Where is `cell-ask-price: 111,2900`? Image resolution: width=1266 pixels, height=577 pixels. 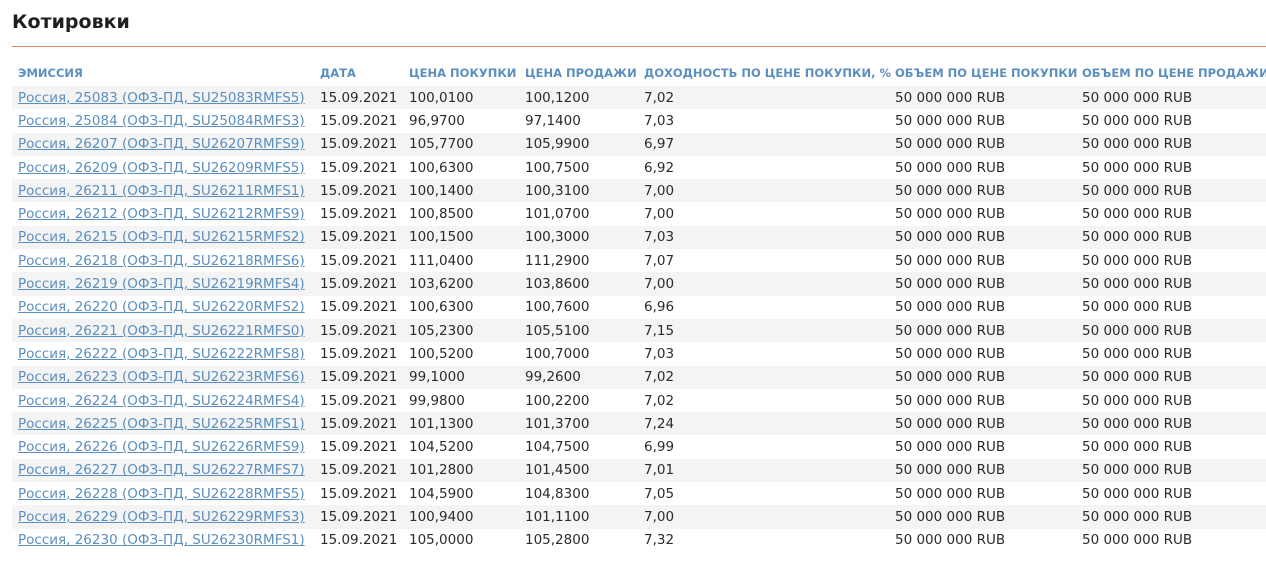
cell-ask-price: 111,2900 is located at coordinates (578, 261).